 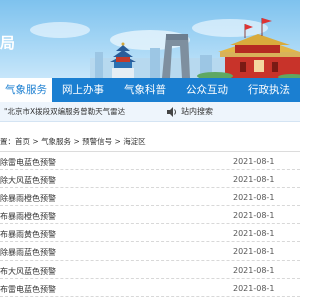 I want to click on news-ticker-bar: "北京市X拨段双编服务曾勒天气雷达 站内搜索, so click(x=150, y=112).